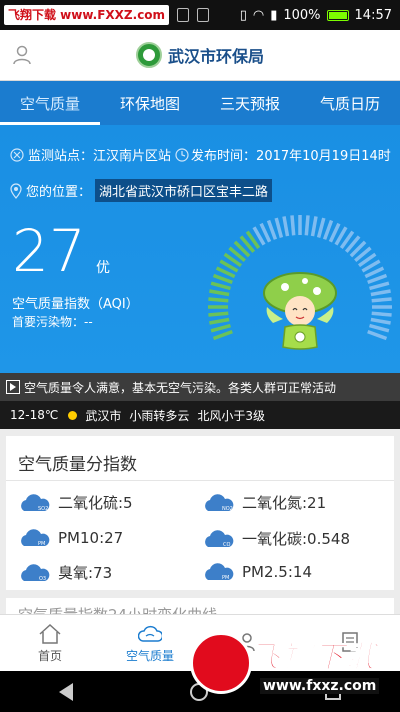  I want to click on aqi-level: 优, so click(103, 268).